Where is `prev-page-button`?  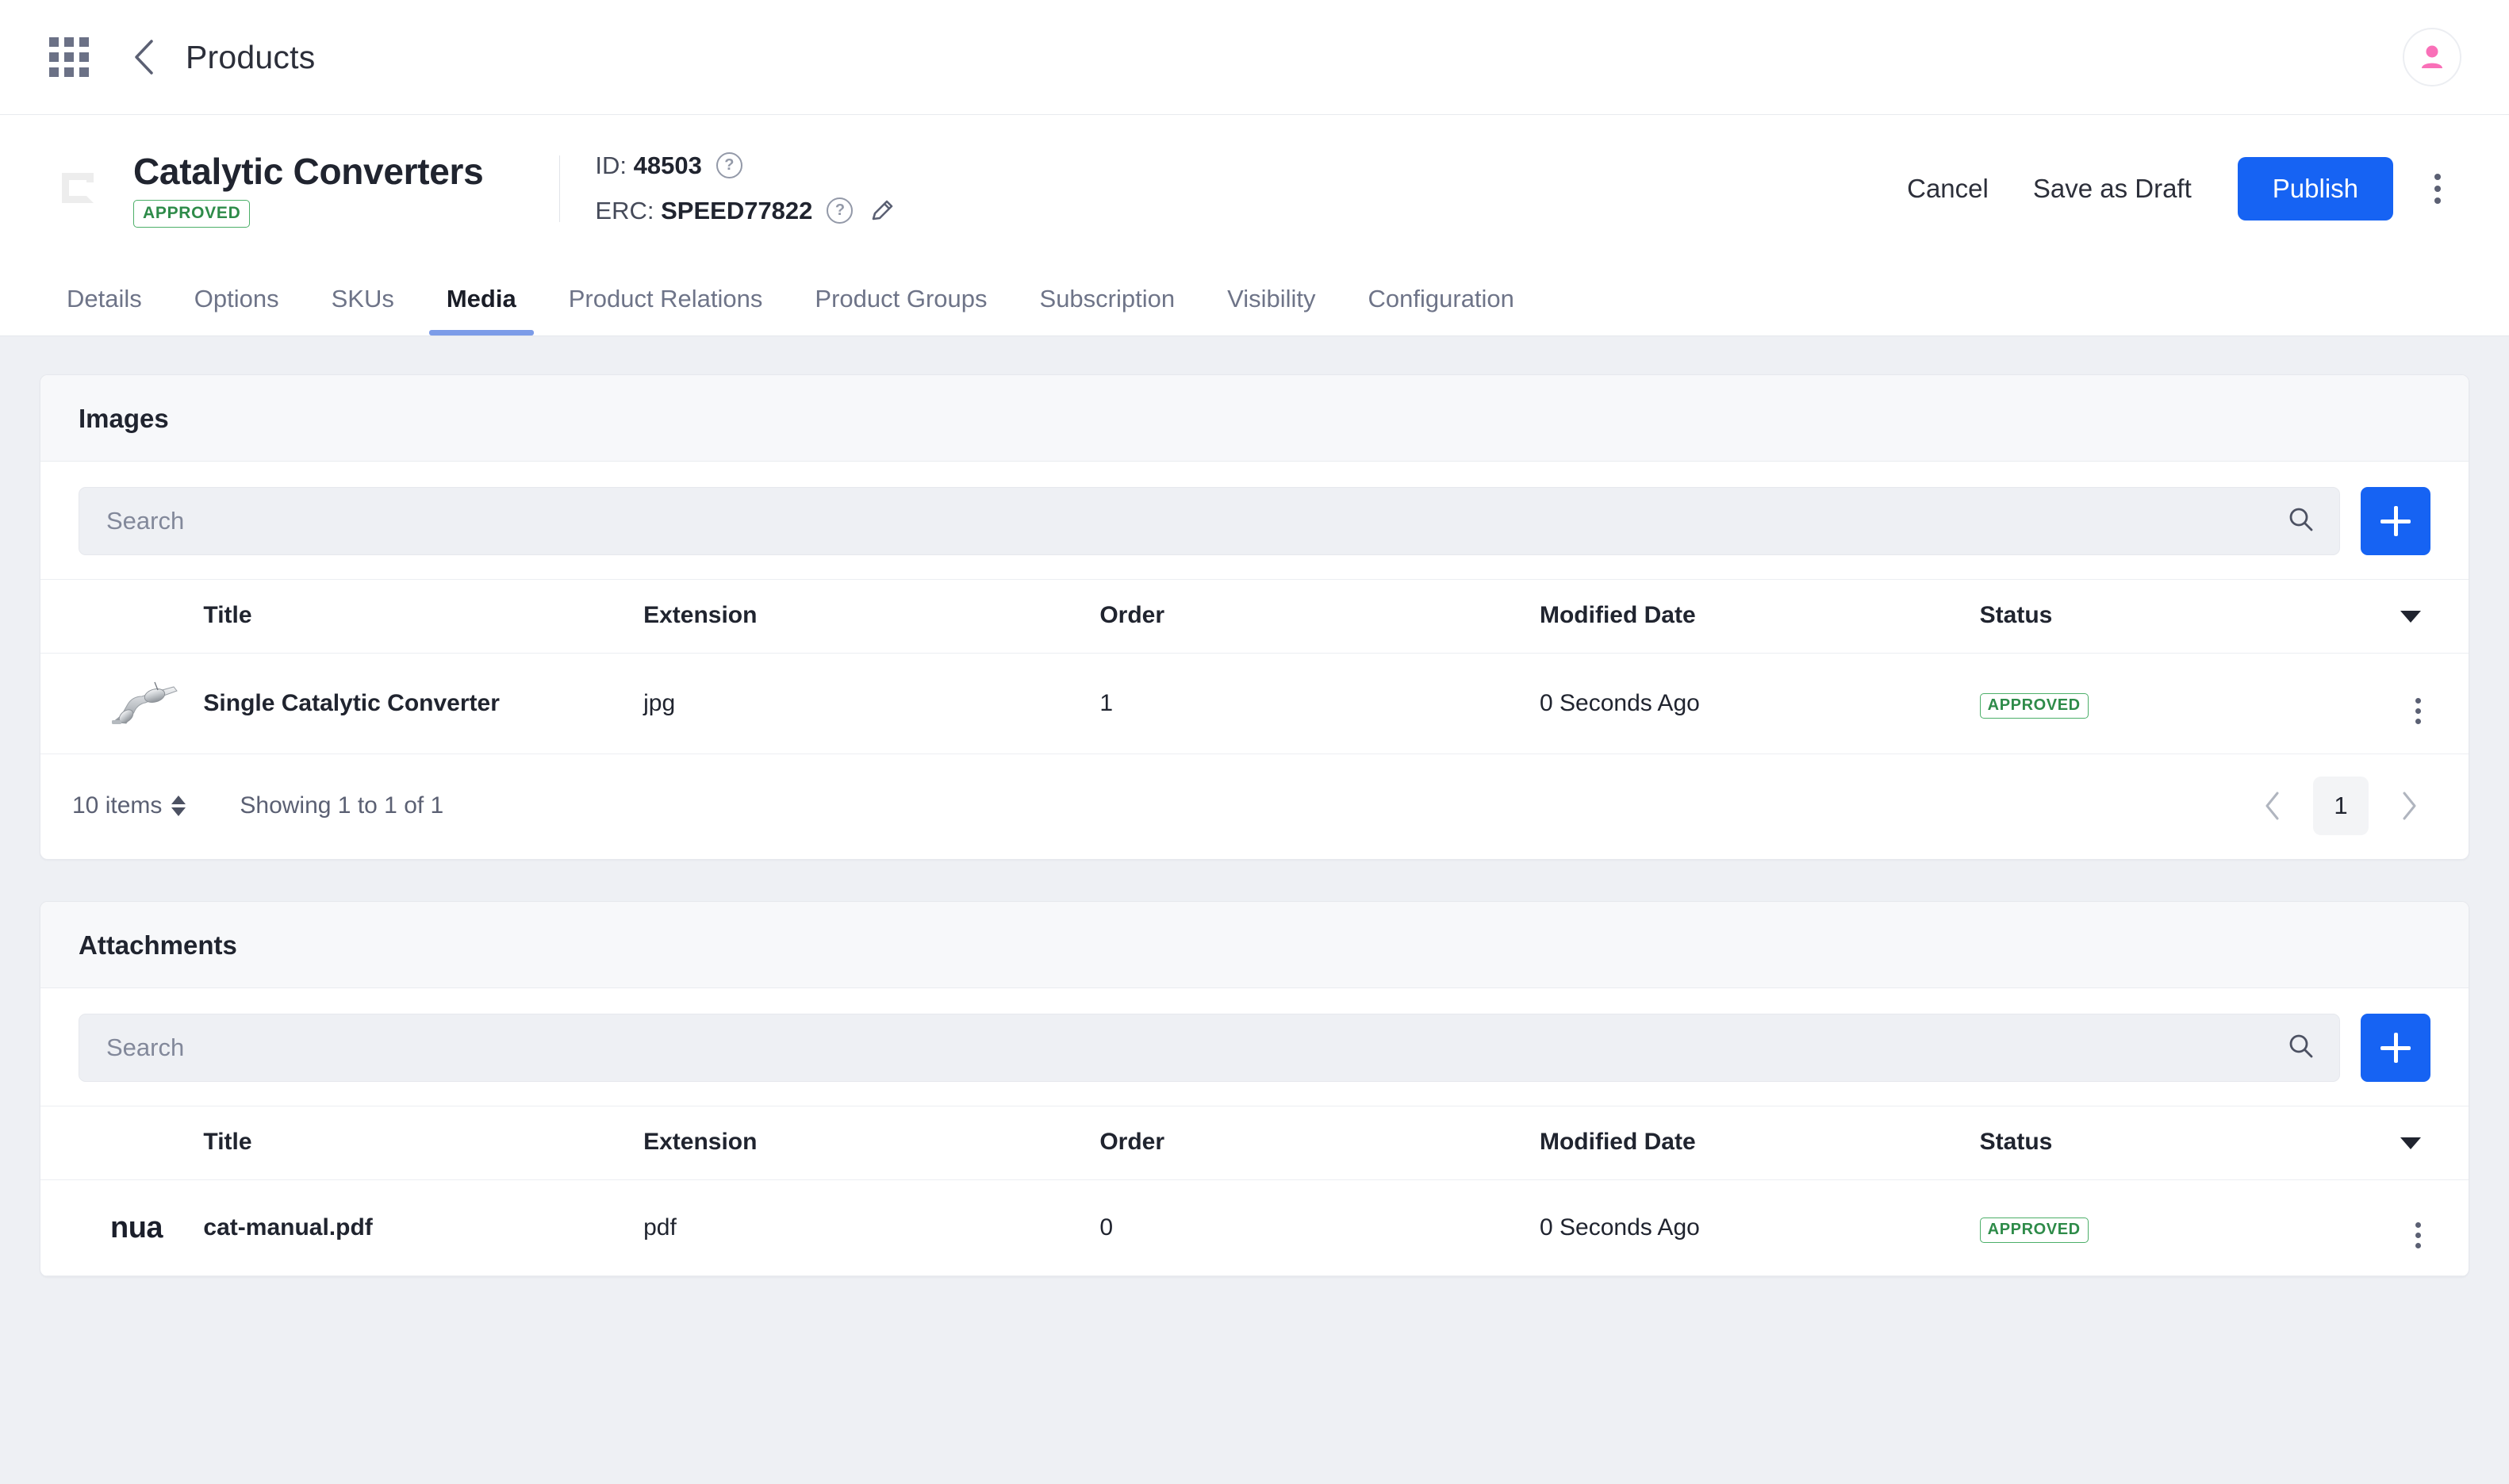 prev-page-button is located at coordinates (2272, 806).